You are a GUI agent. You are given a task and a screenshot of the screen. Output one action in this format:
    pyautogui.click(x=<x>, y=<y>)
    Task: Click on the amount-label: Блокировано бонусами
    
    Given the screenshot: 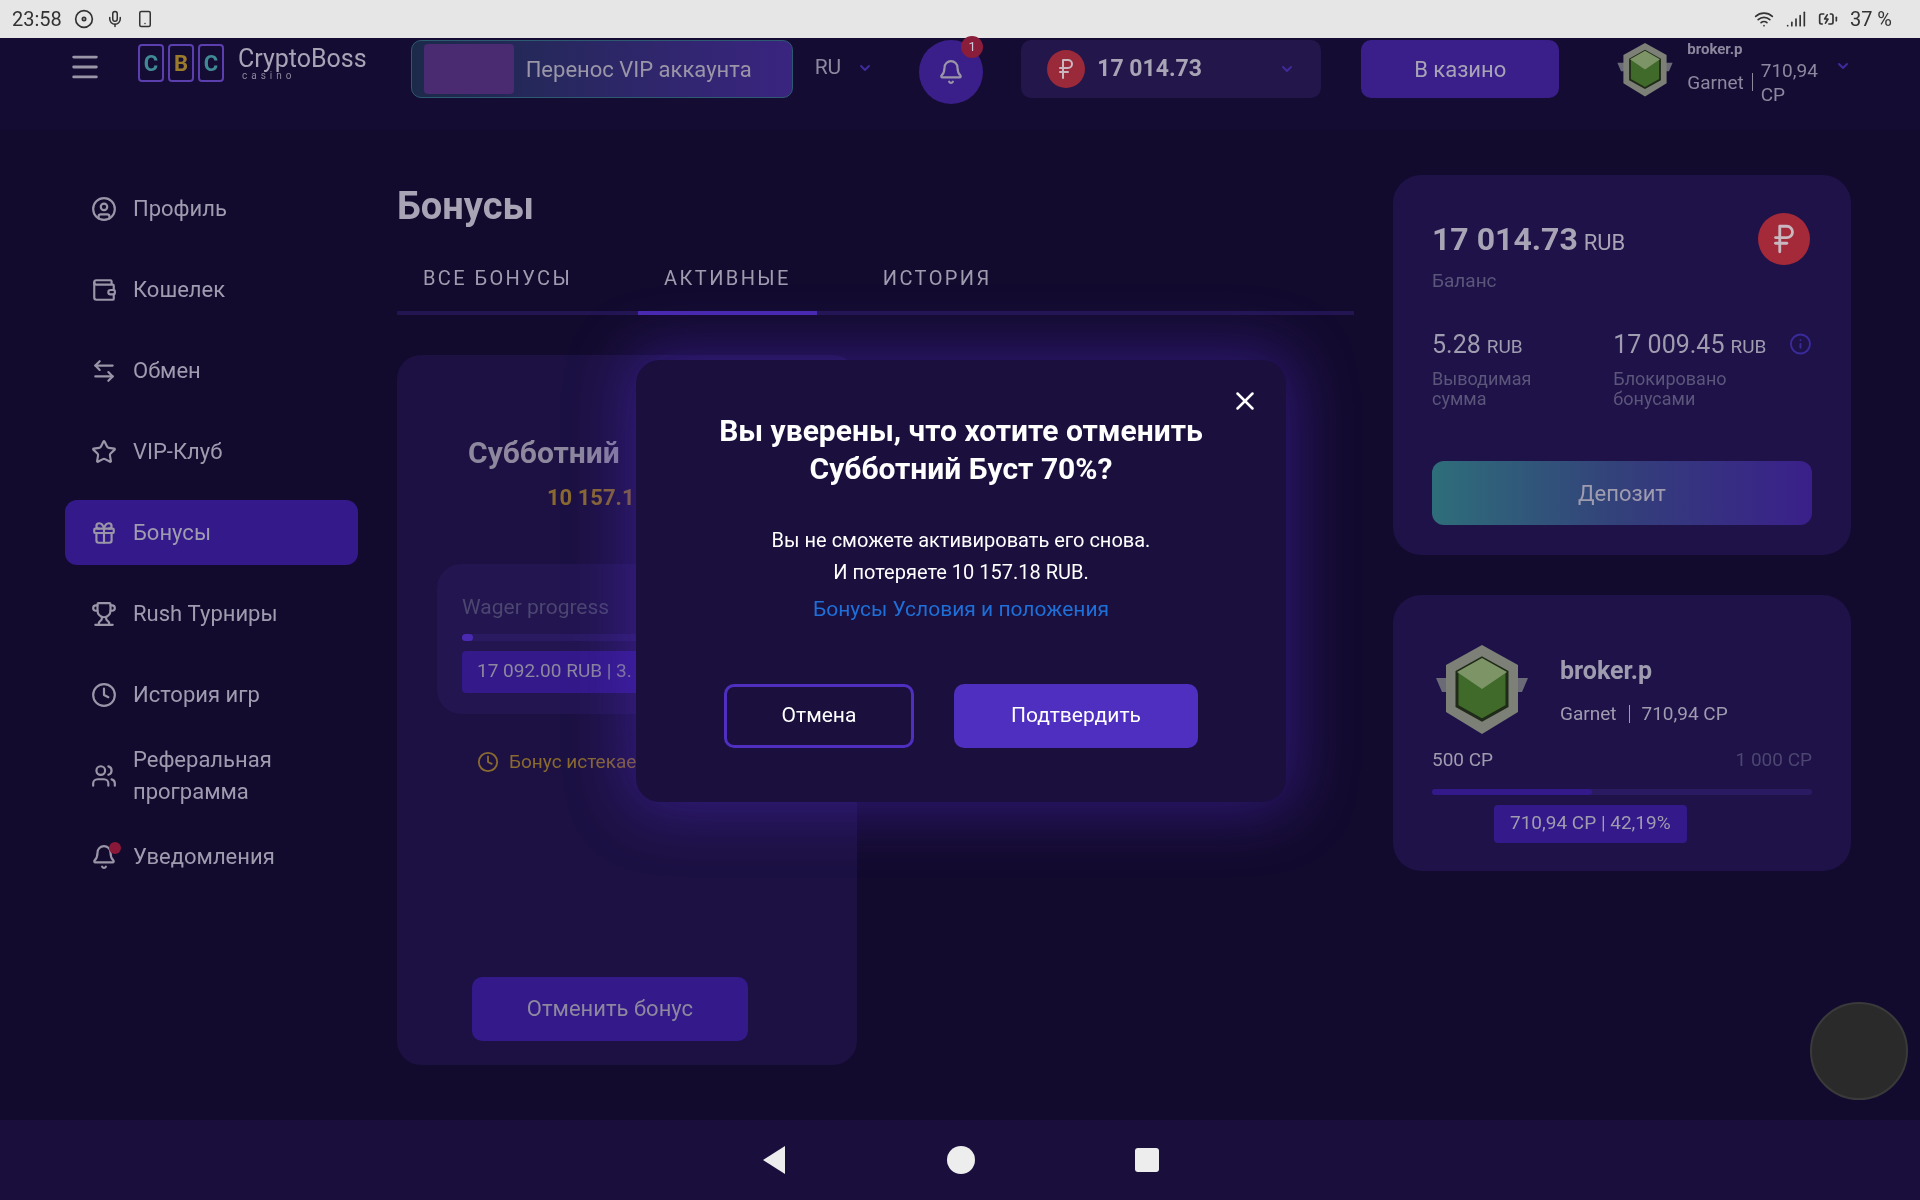 What is the action you would take?
    pyautogui.click(x=1670, y=389)
    